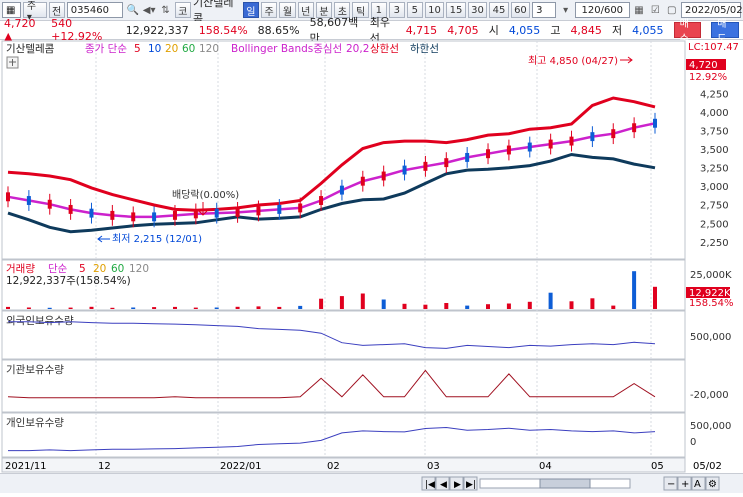  Describe the element at coordinates (165, 10) in the screenshot. I see `prev-next-icon: ⇅` at that location.